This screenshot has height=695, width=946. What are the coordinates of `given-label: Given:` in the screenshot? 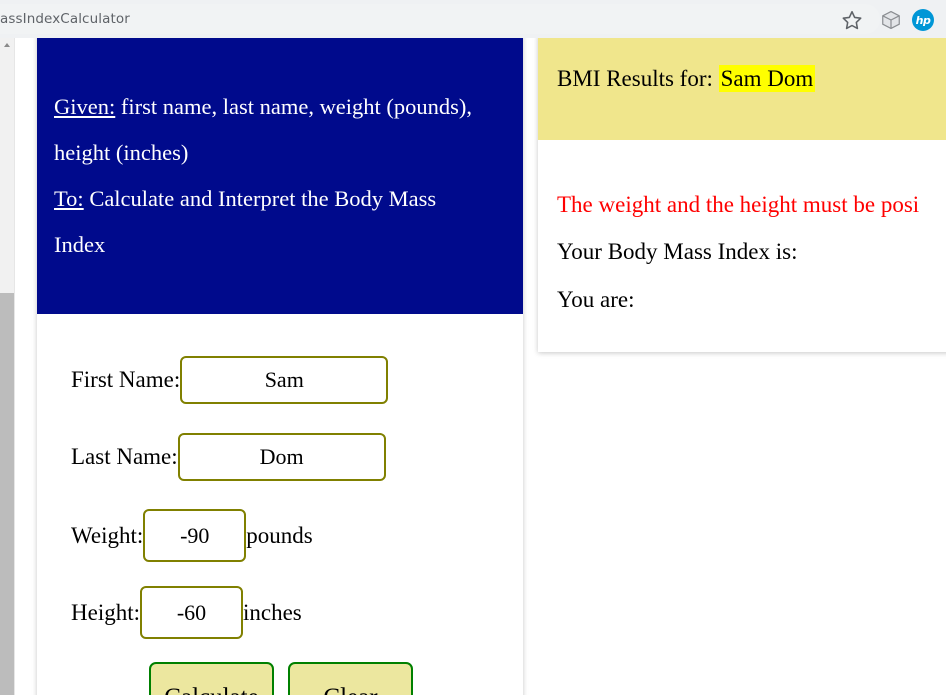 It's located at (85, 106).